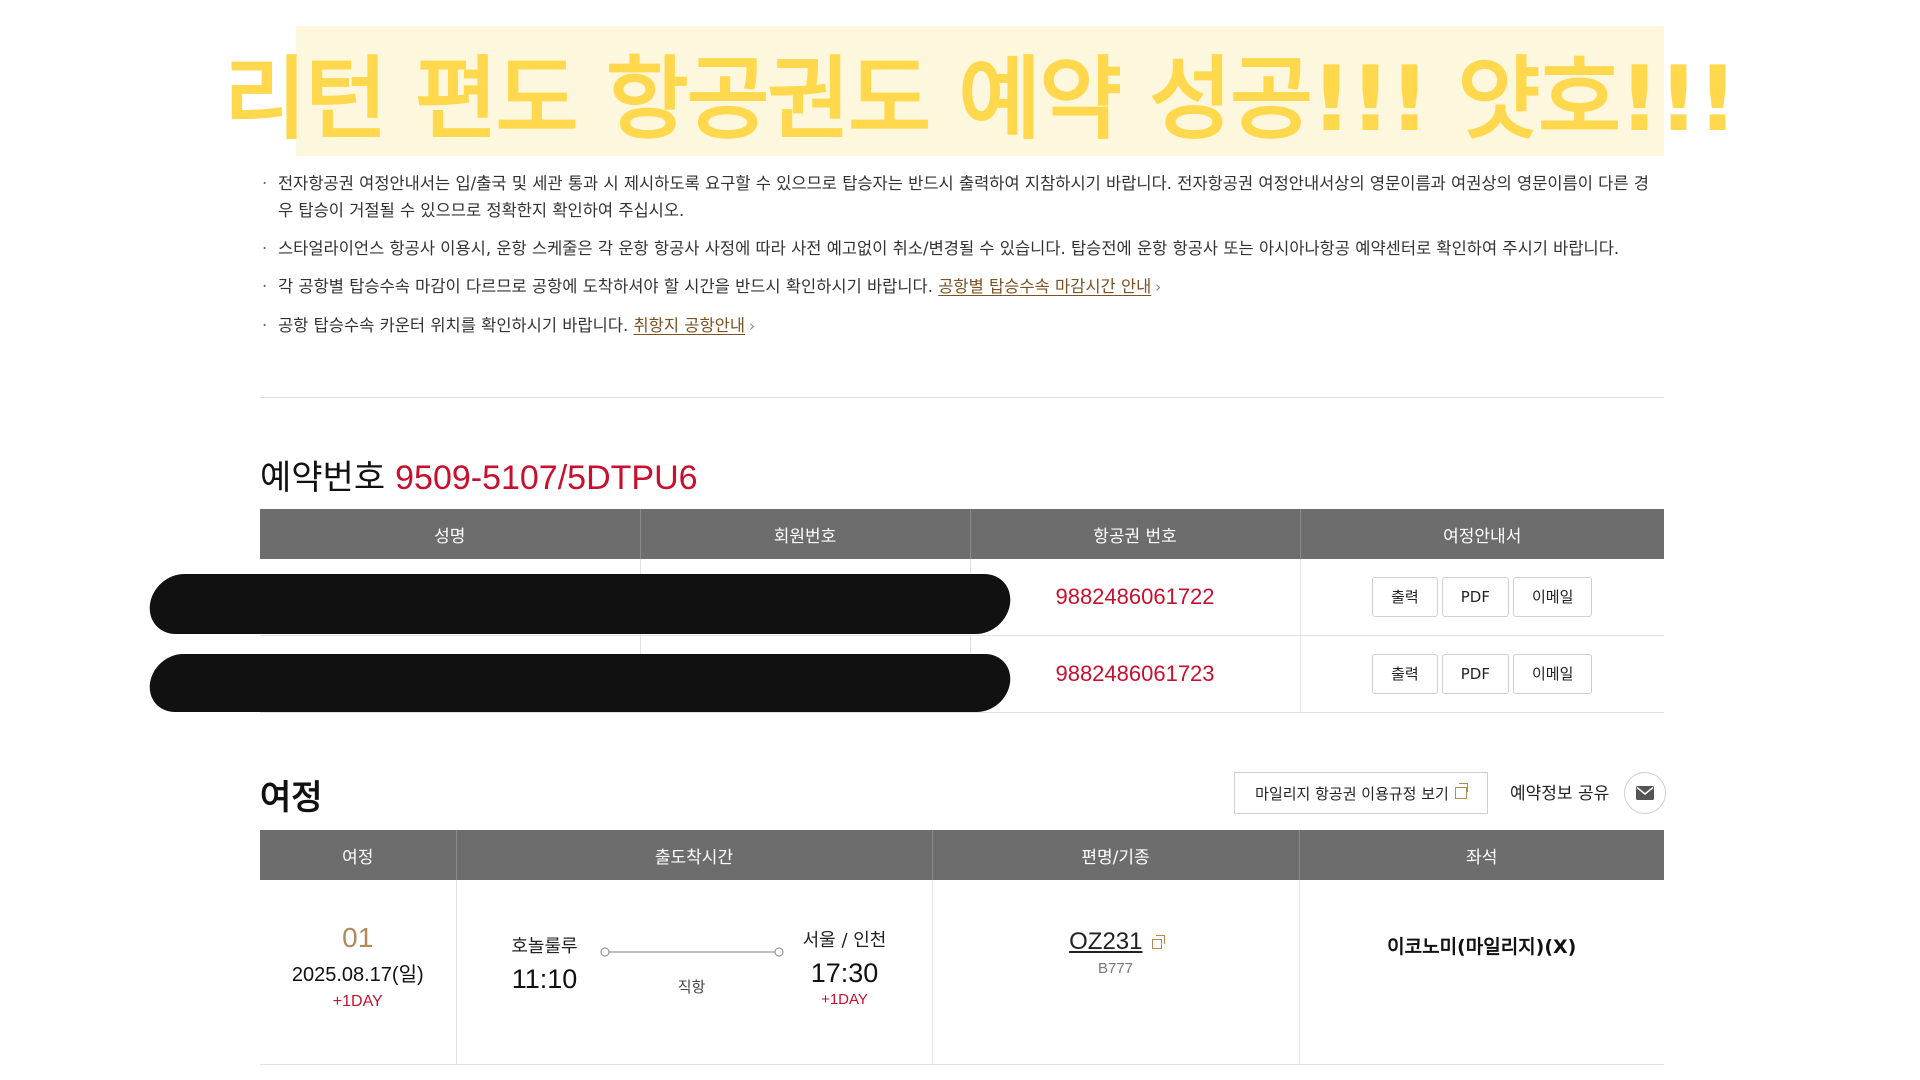 The height and width of the screenshot is (1080, 1920). I want to click on segment-number: 01, so click(358, 937).